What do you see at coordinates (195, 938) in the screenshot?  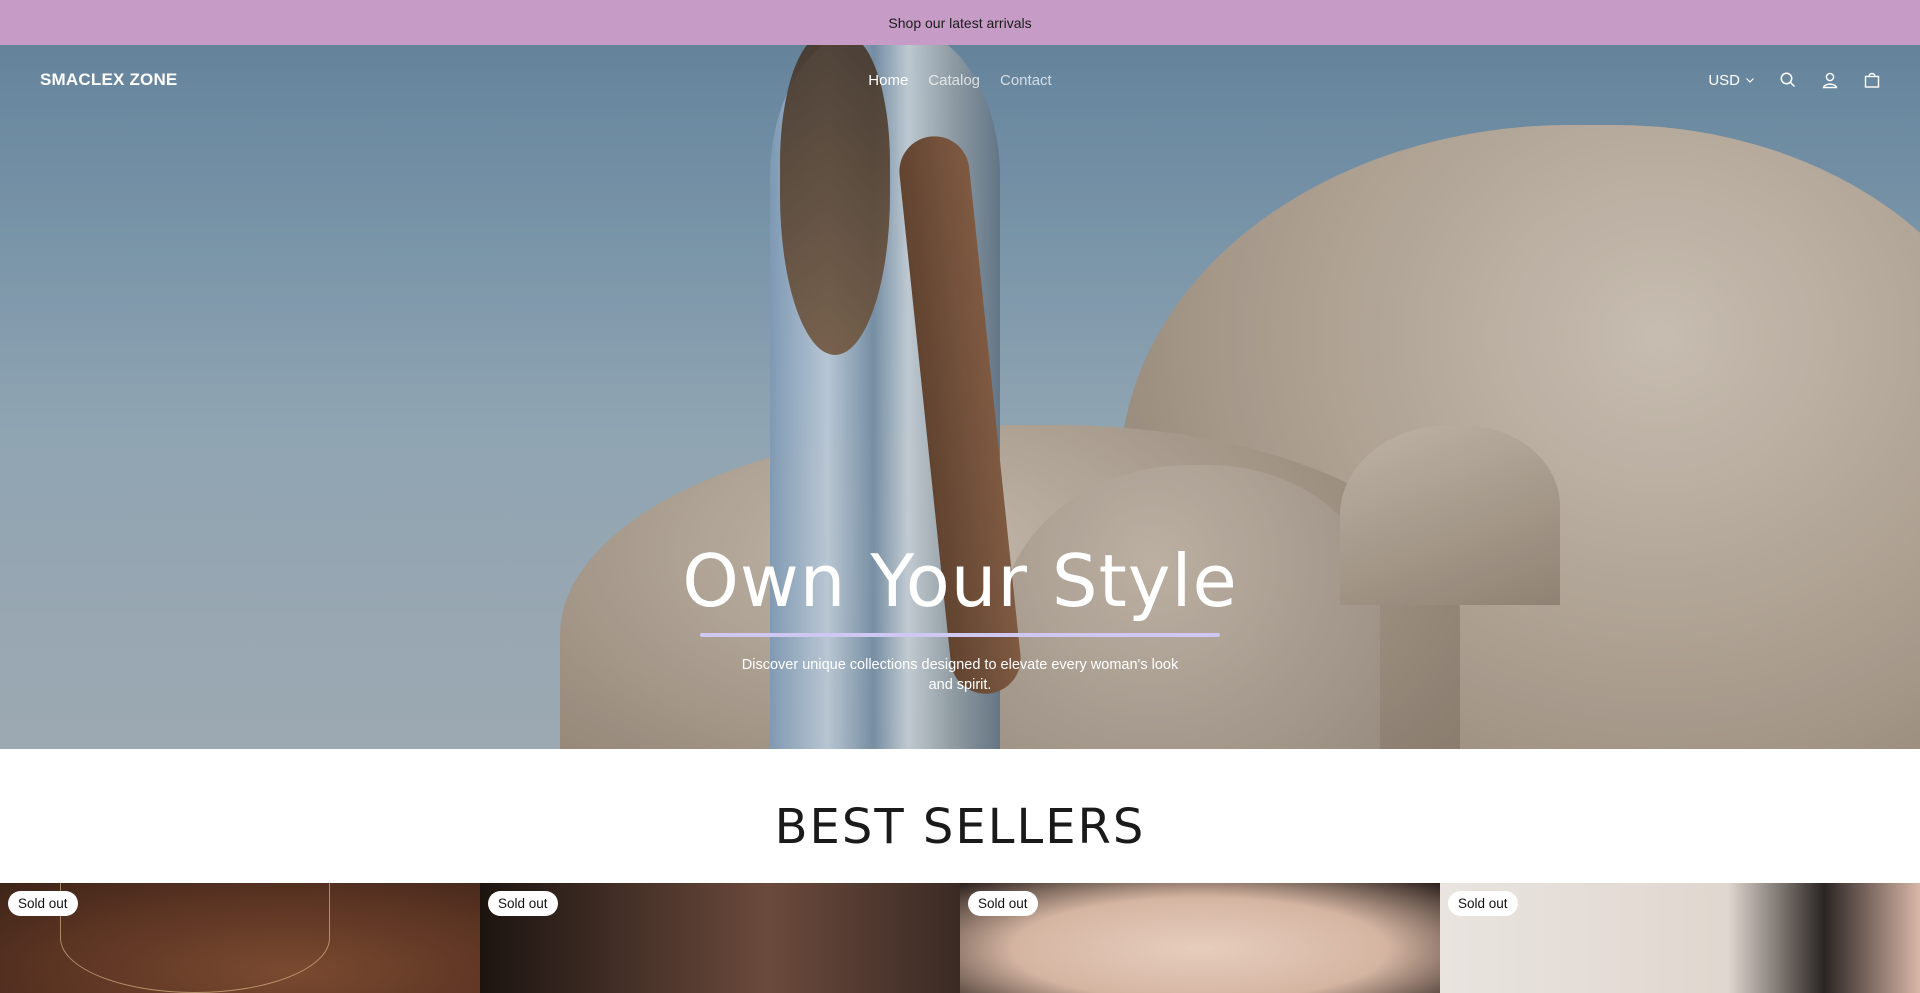 I see `necklace-image` at bounding box center [195, 938].